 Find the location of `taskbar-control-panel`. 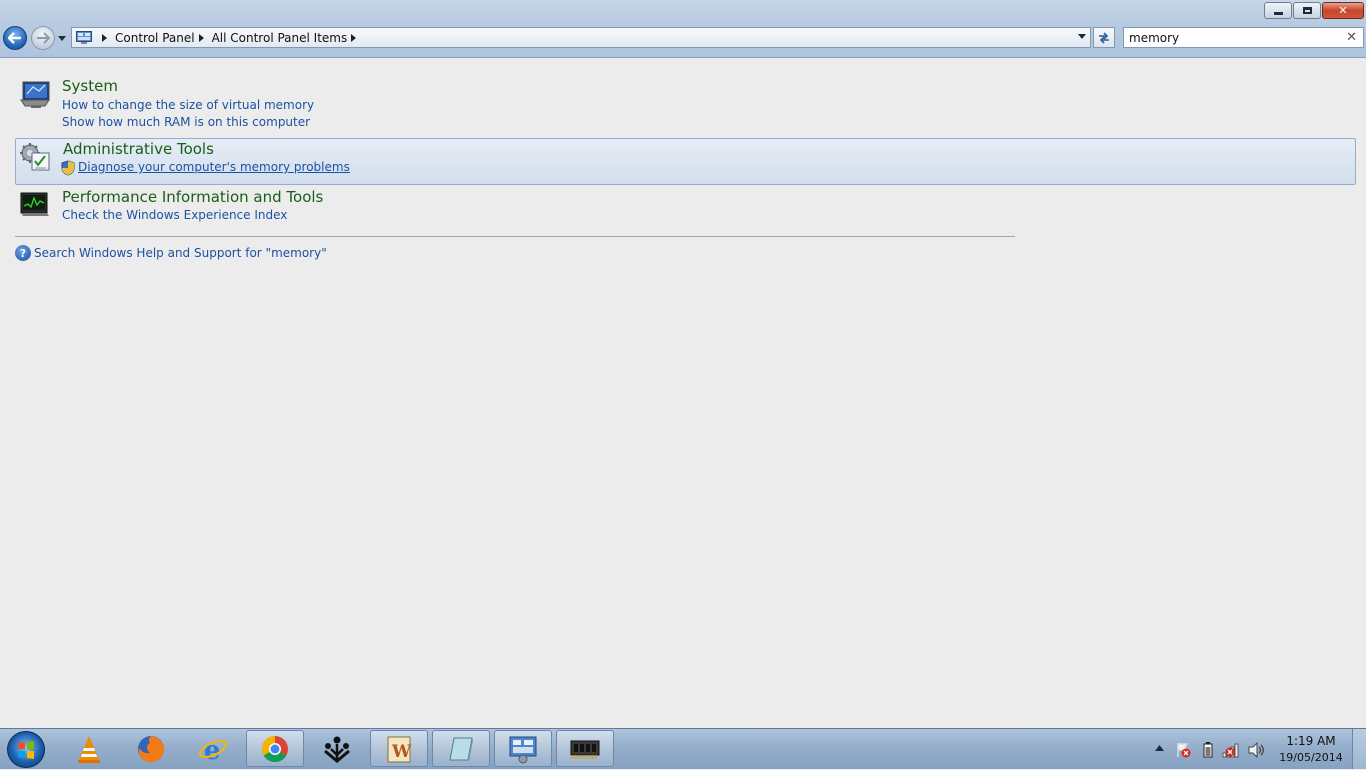

taskbar-control-panel is located at coordinates (523, 748).